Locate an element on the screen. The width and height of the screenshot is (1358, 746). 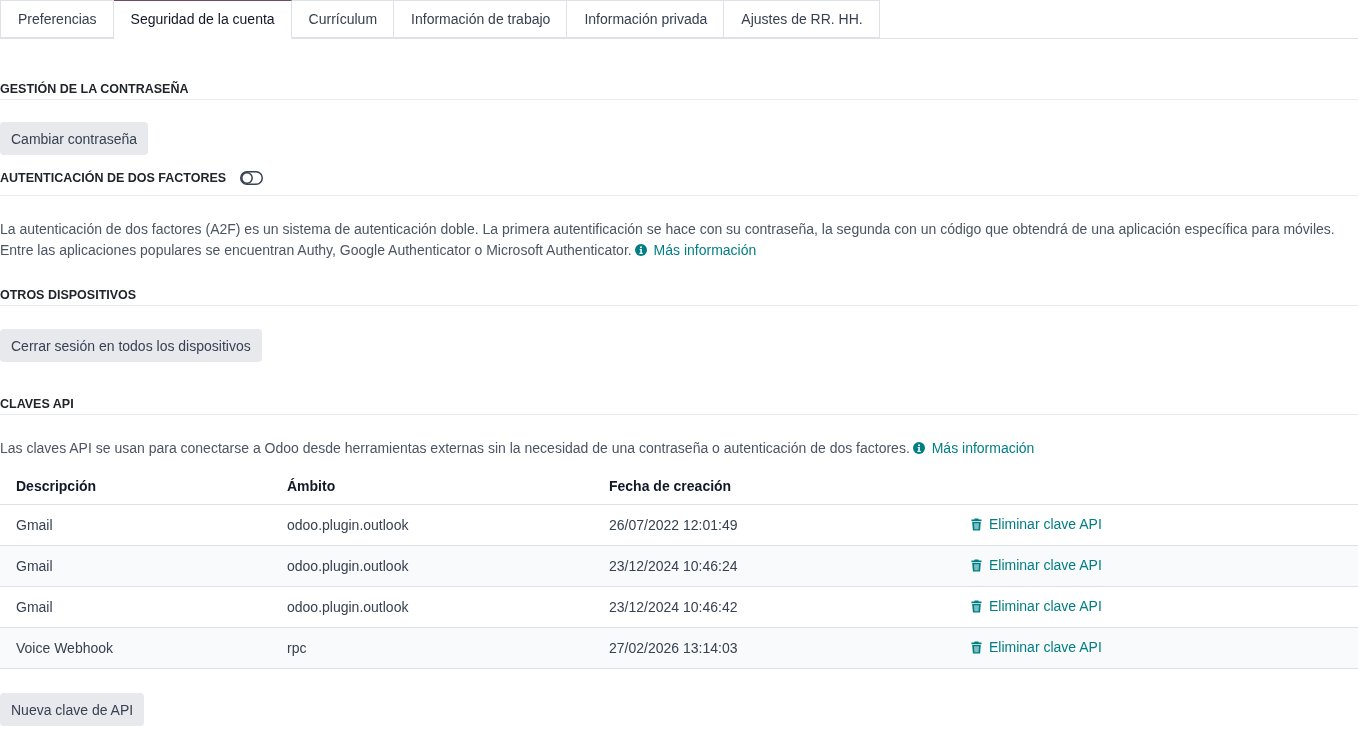
tab: Información privada is located at coordinates (646, 19).